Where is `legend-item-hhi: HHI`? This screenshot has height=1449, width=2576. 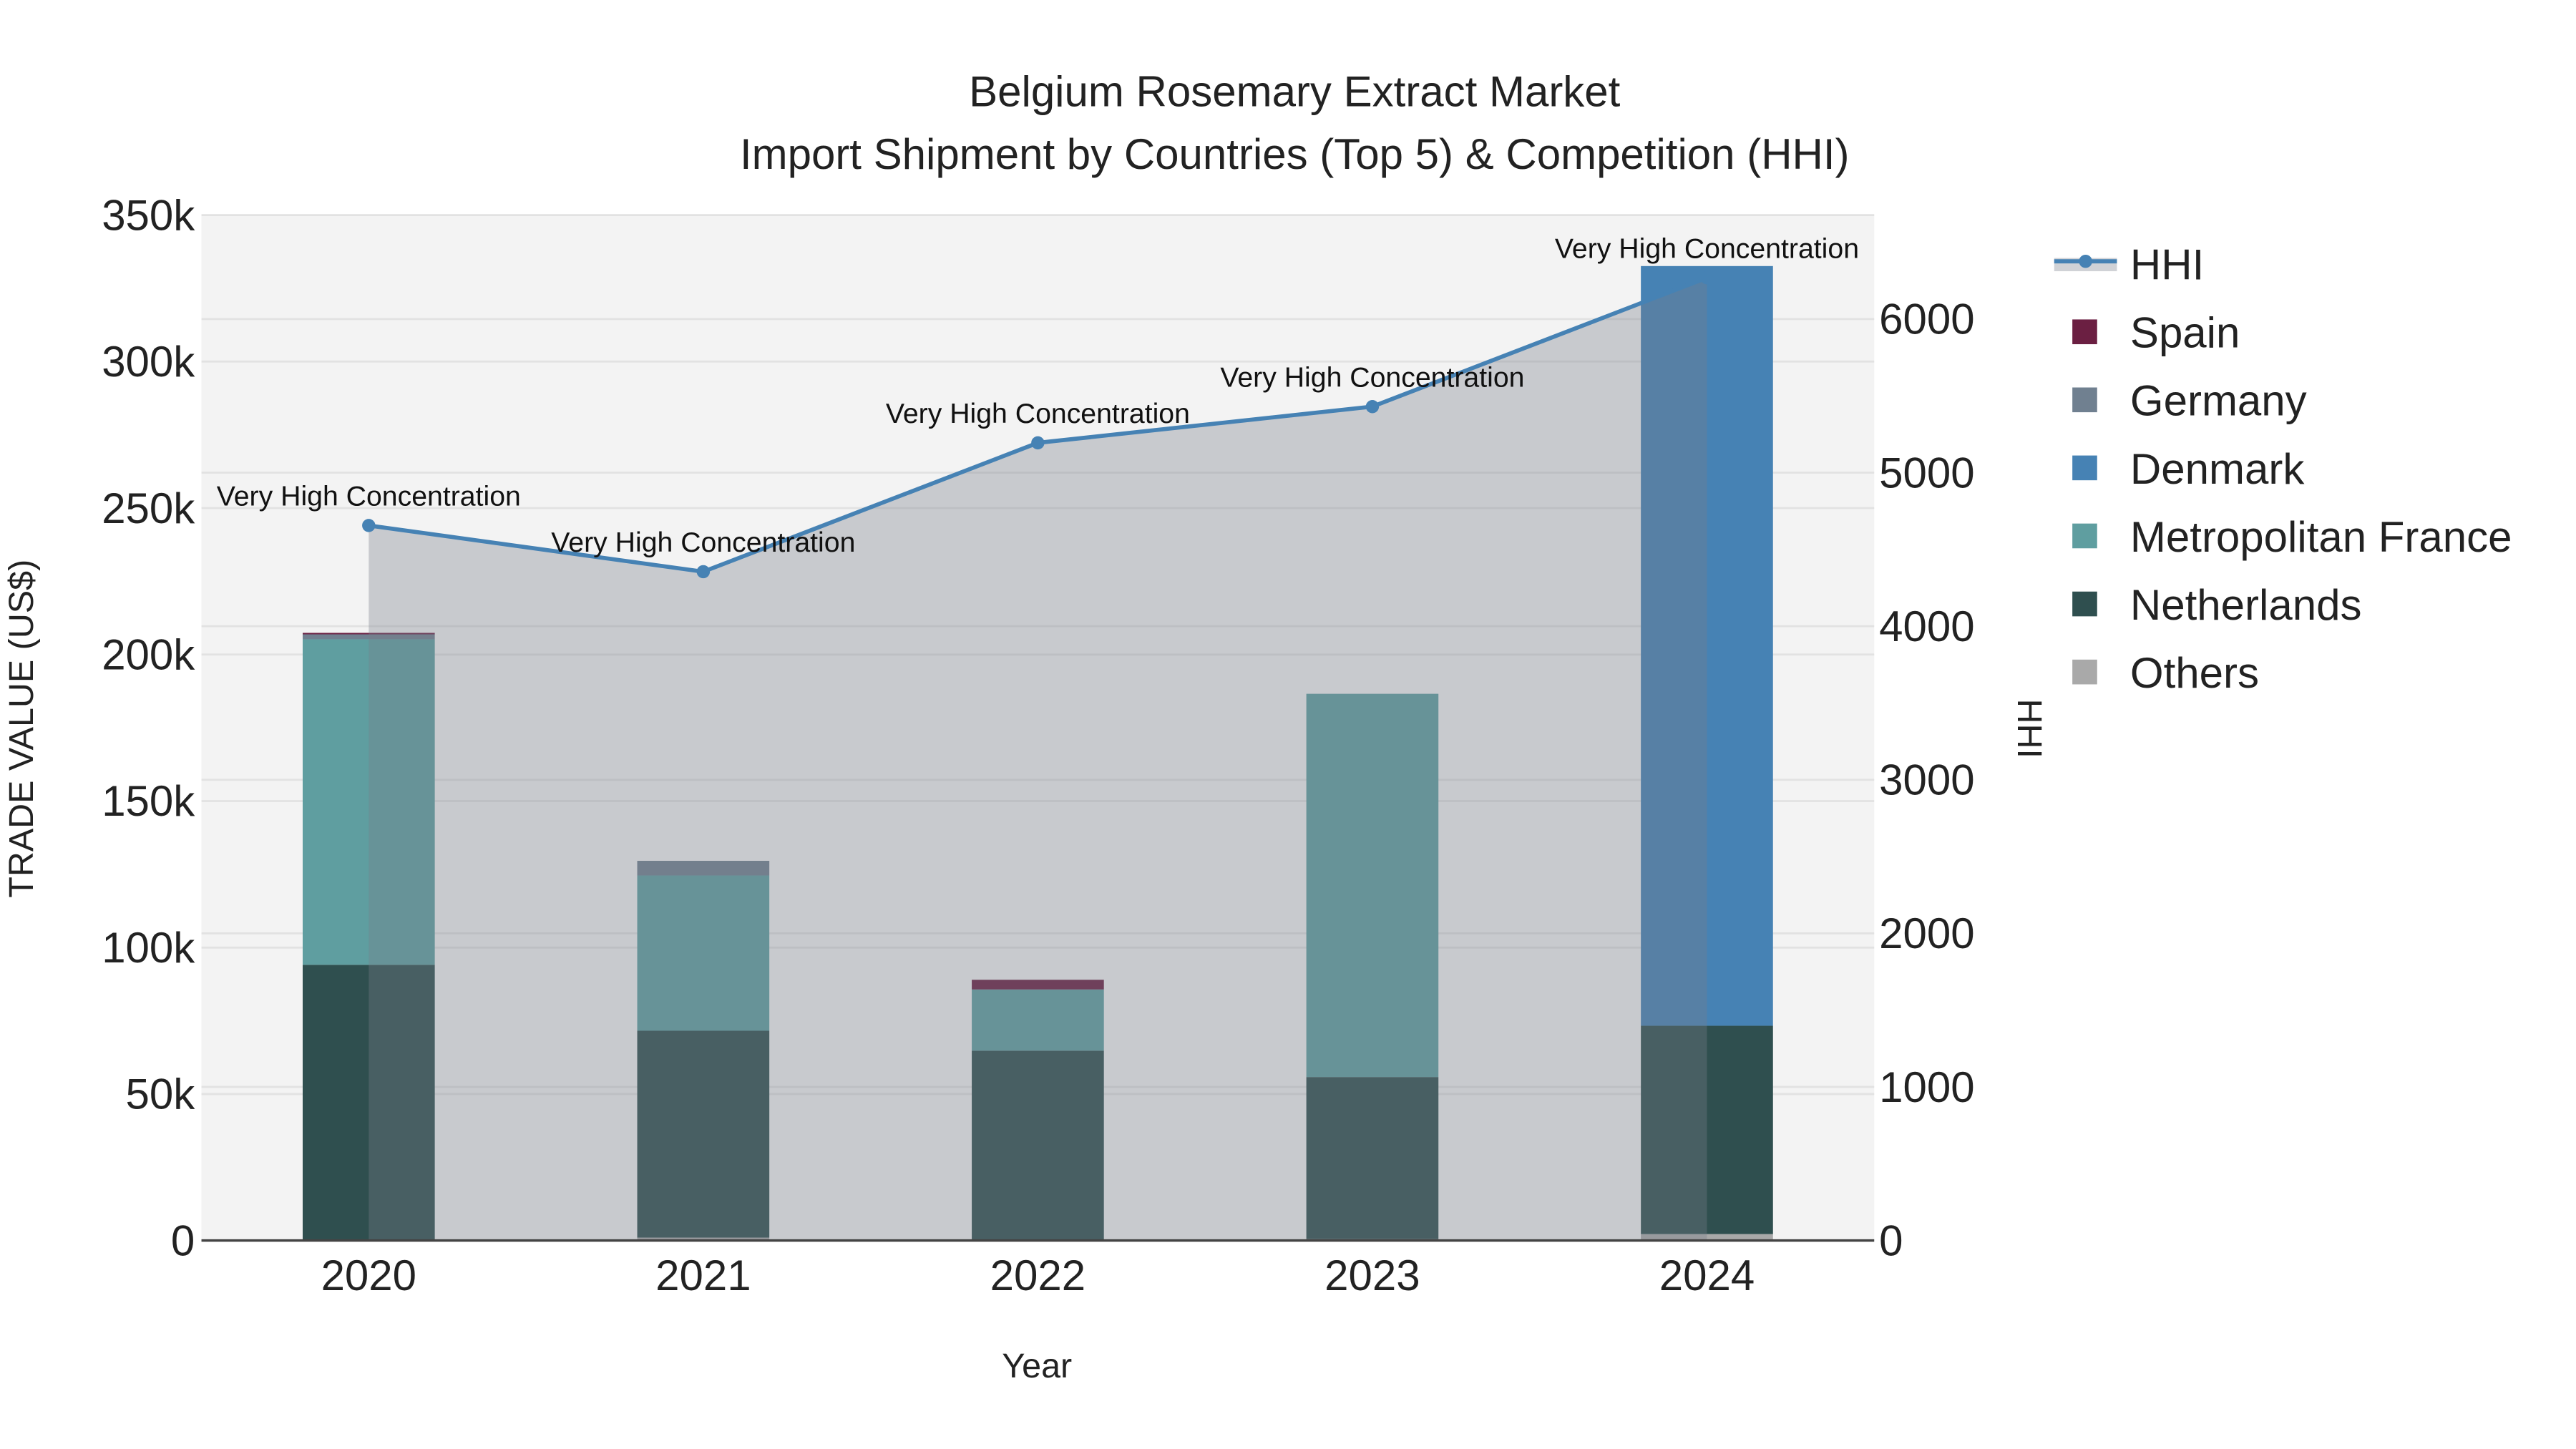 legend-item-hhi: HHI is located at coordinates (2129, 265).